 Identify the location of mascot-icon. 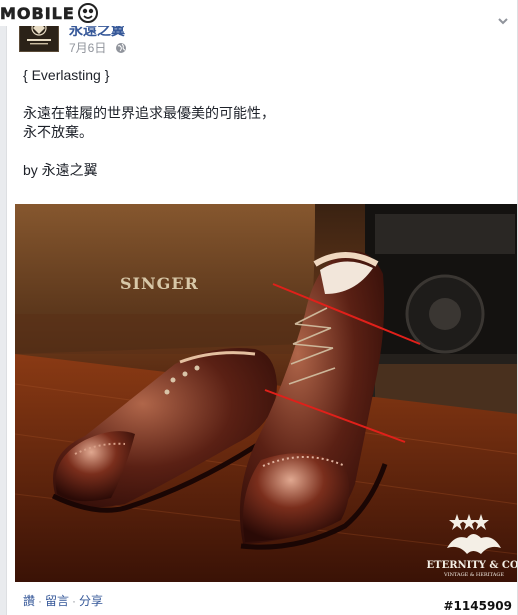
(87, 13).